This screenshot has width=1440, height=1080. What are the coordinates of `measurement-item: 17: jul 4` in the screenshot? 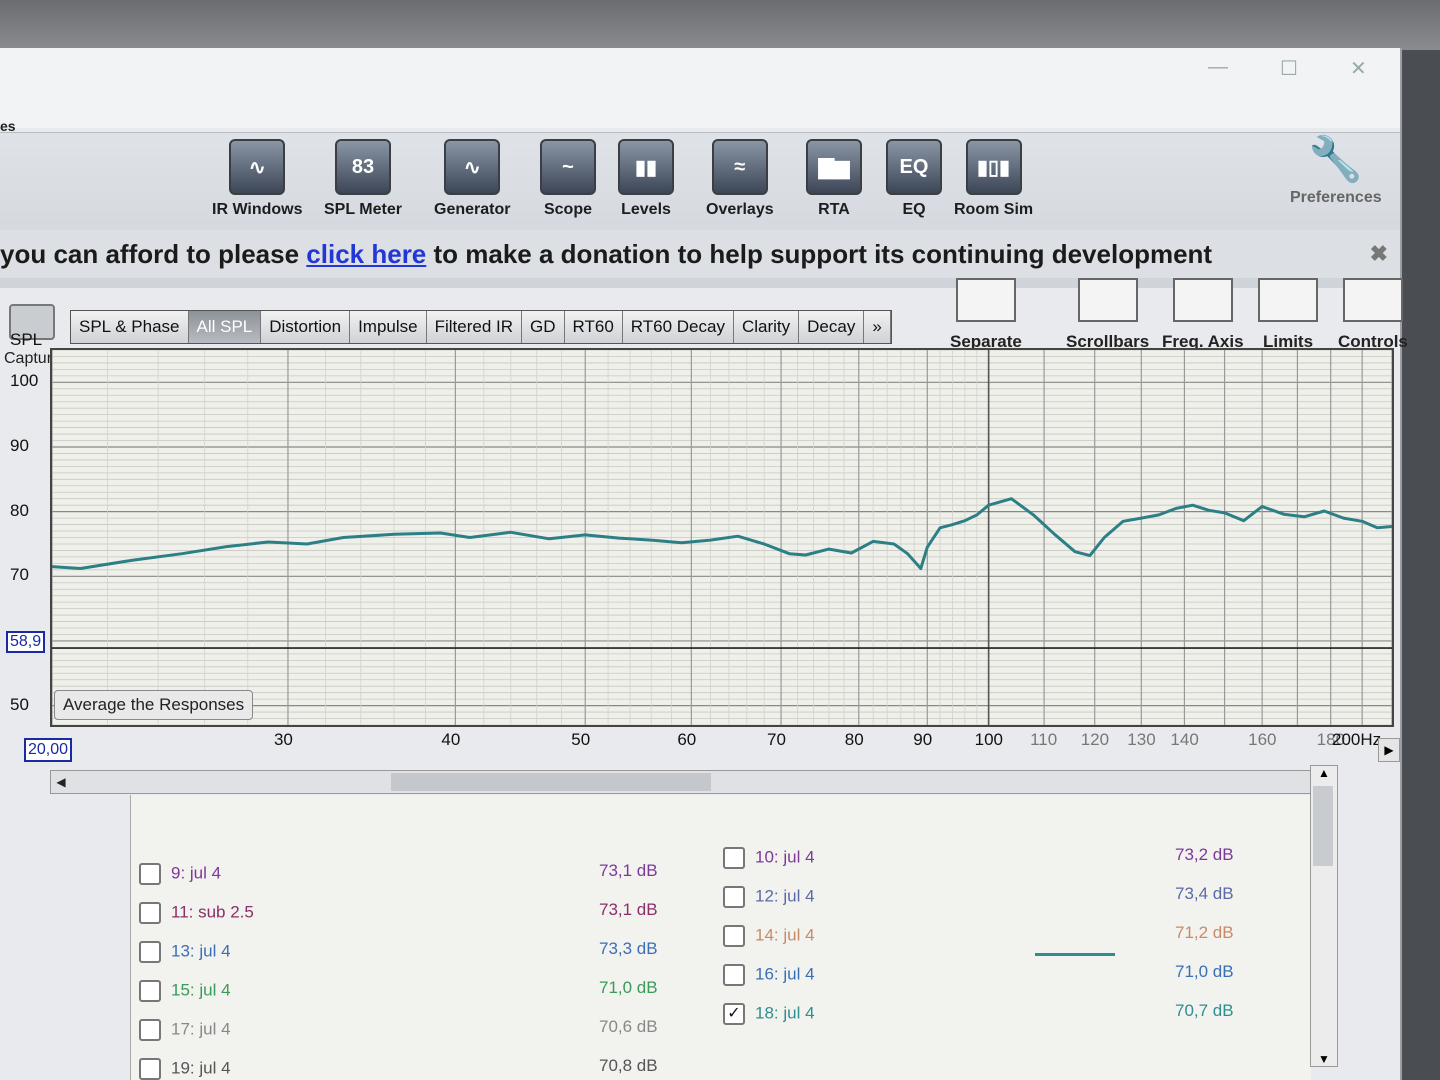 It's located at (185, 1030).